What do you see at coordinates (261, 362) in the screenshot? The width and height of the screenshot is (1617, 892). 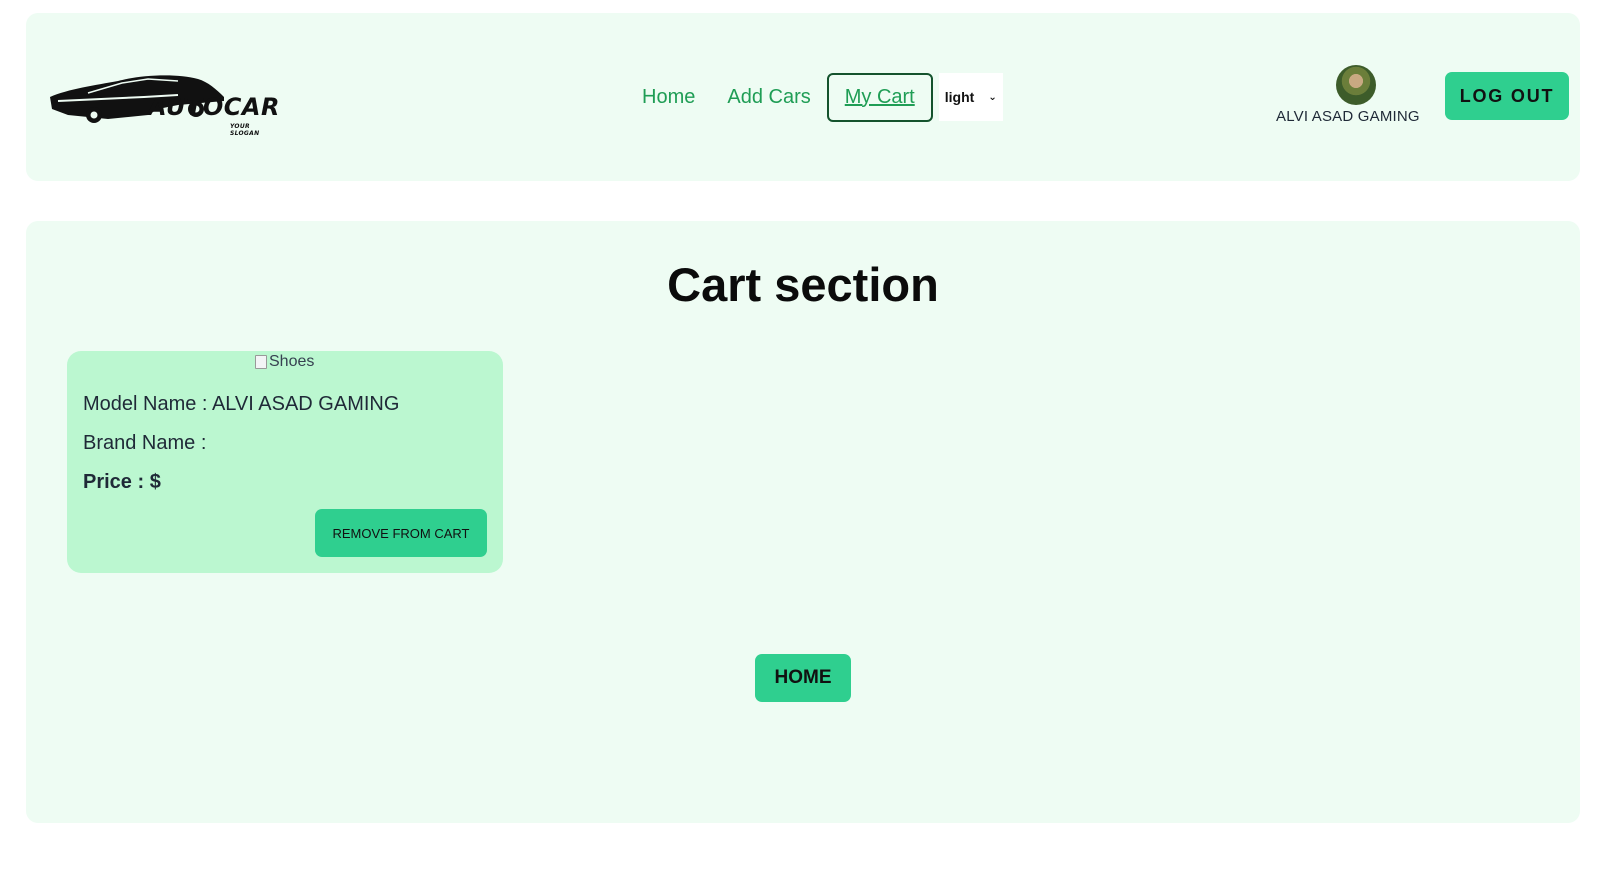 I see `broken-image-icon` at bounding box center [261, 362].